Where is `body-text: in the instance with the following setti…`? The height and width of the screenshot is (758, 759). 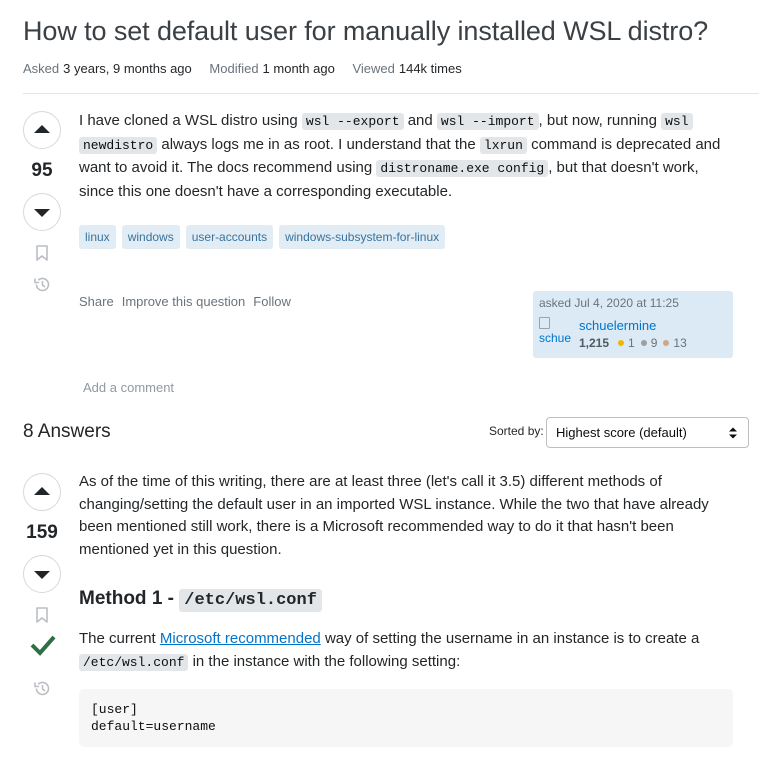
body-text: in the instance with the following setti… is located at coordinates (324, 661).